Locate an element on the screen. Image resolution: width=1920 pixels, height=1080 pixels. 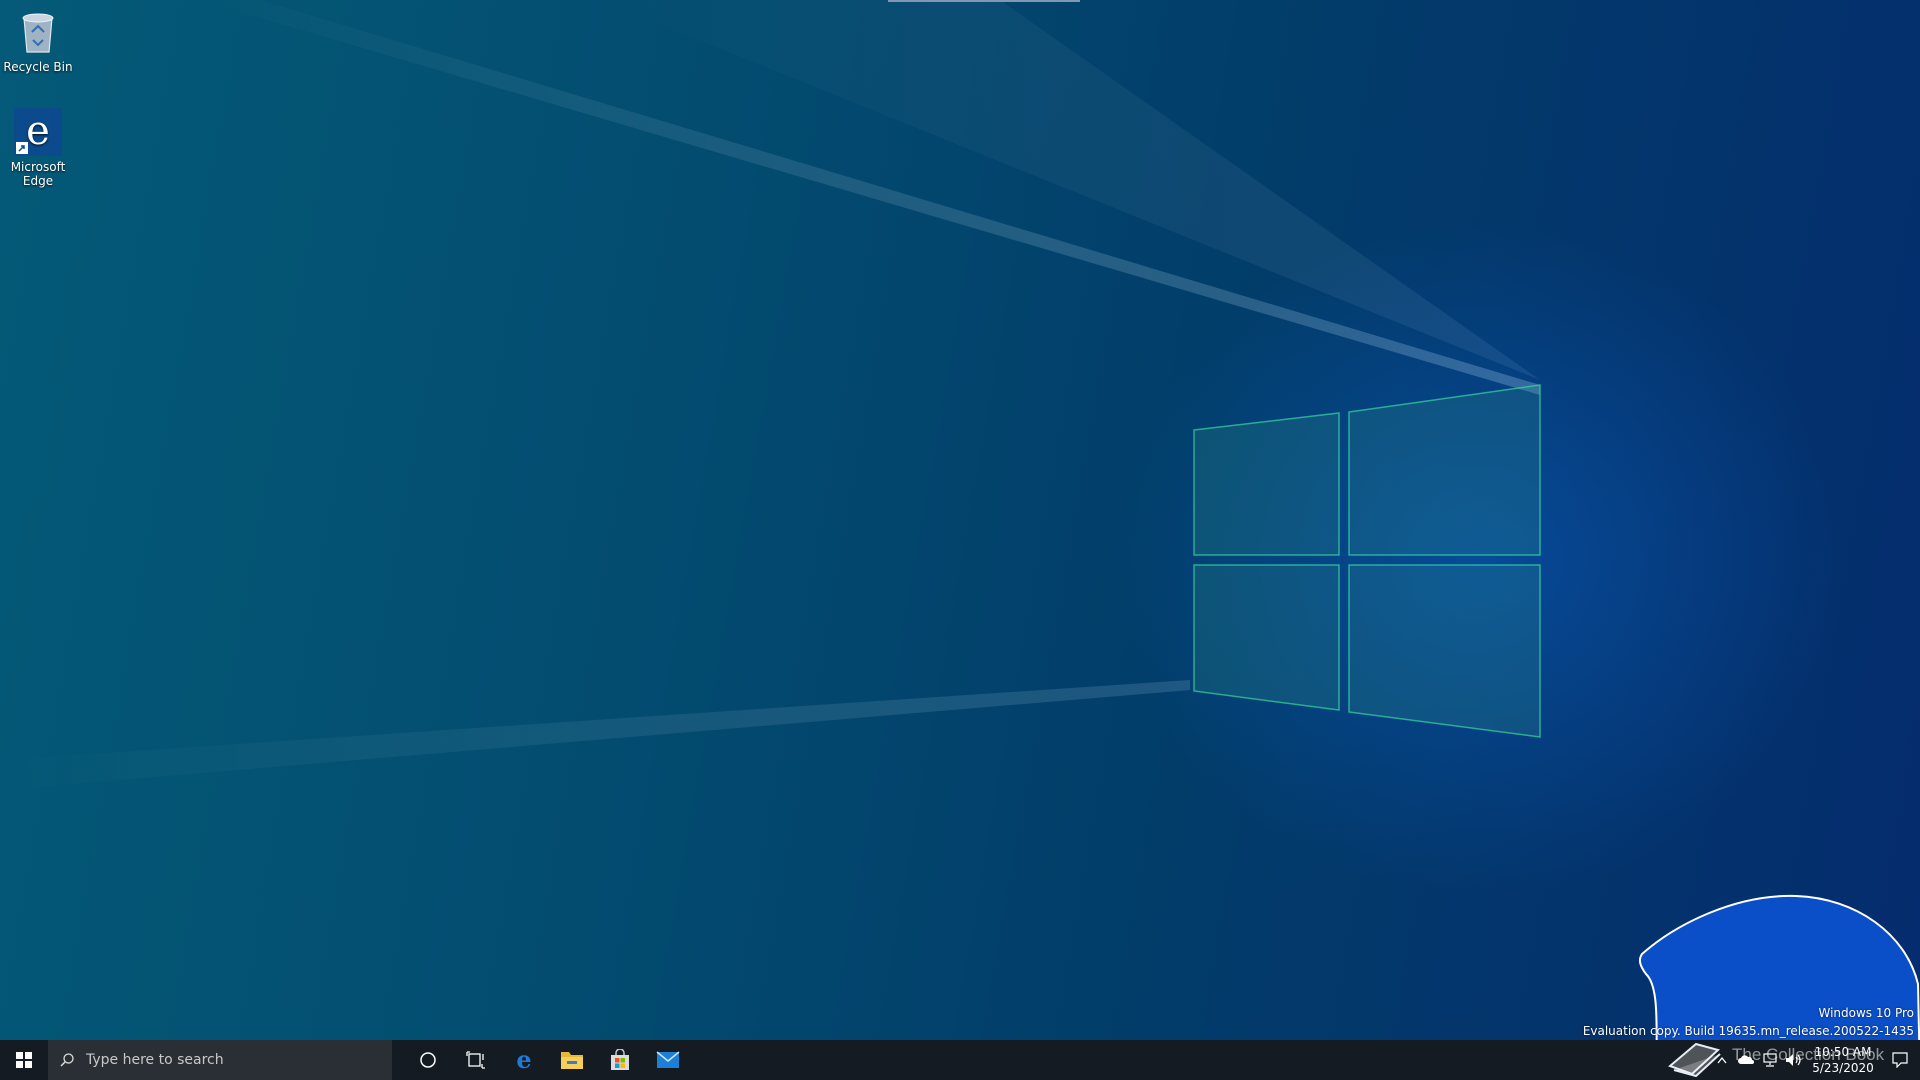
taskbar-app-file-explorer is located at coordinates (572, 1060).